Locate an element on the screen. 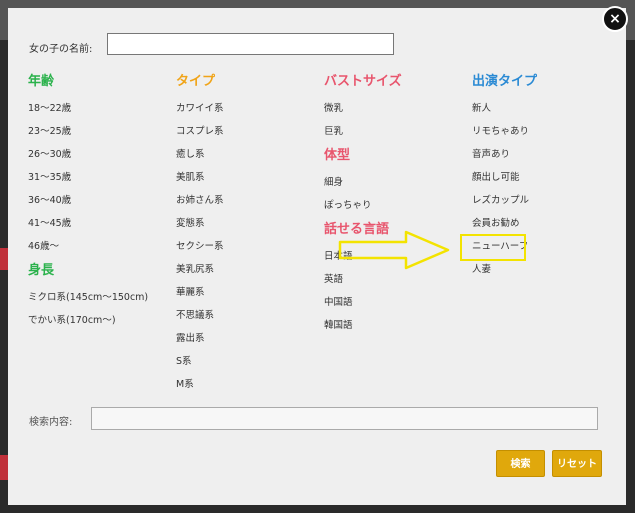 The height and width of the screenshot is (513, 635). type-heading: タイプ is located at coordinates (196, 81).